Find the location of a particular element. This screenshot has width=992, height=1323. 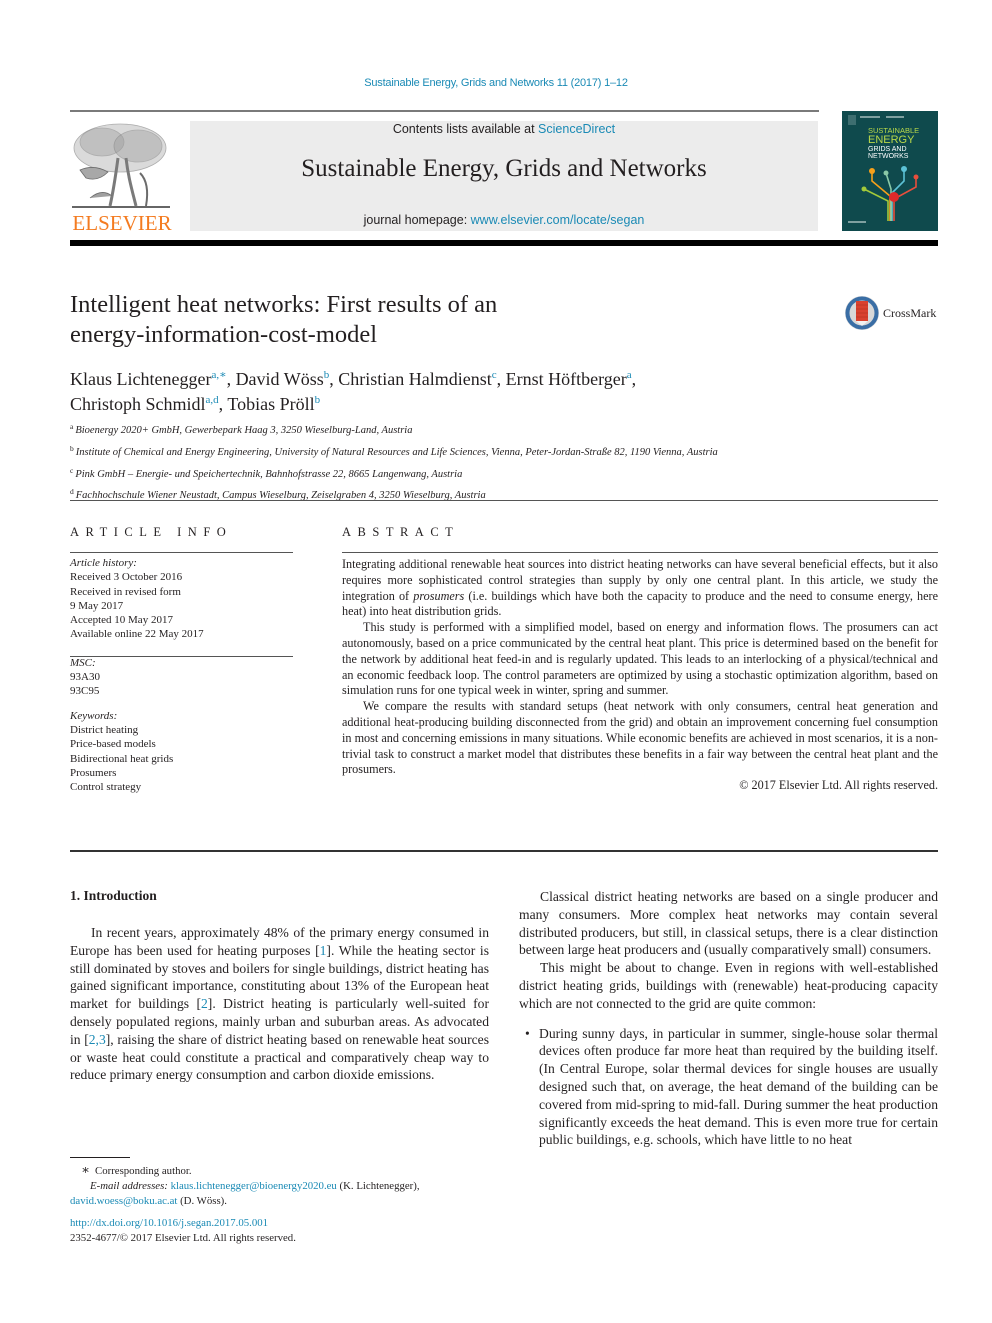

title-line-2: energy-information-cost-model is located at coordinates (224, 334).